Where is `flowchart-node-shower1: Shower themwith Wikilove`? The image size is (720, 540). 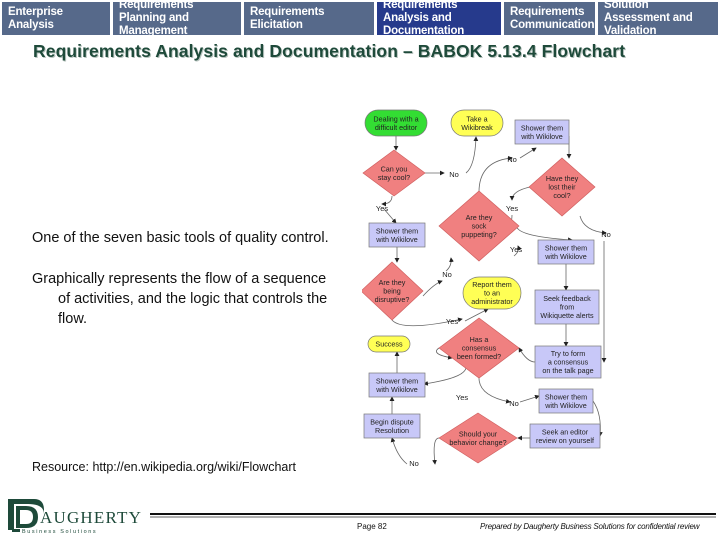 flowchart-node-shower1: Shower themwith Wikilove is located at coordinates (542, 132).